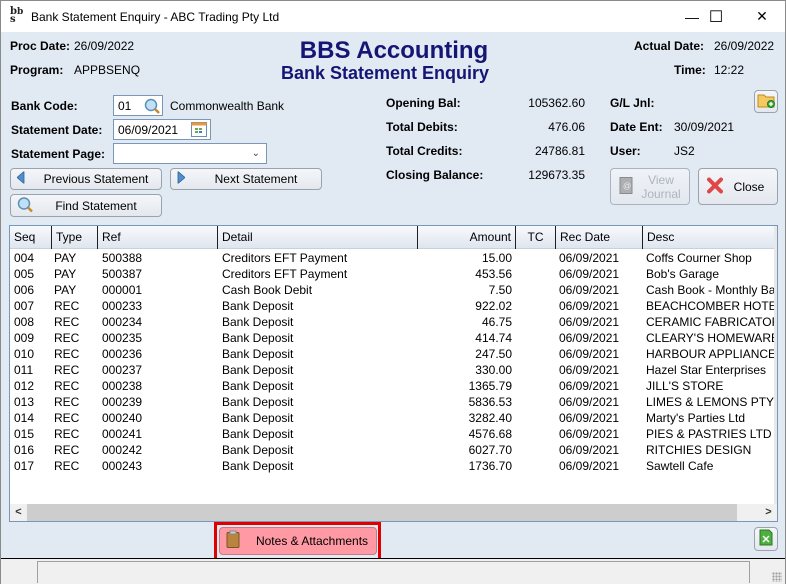  I want to click on cell-desc: JILL'S STORE, so click(685, 386).